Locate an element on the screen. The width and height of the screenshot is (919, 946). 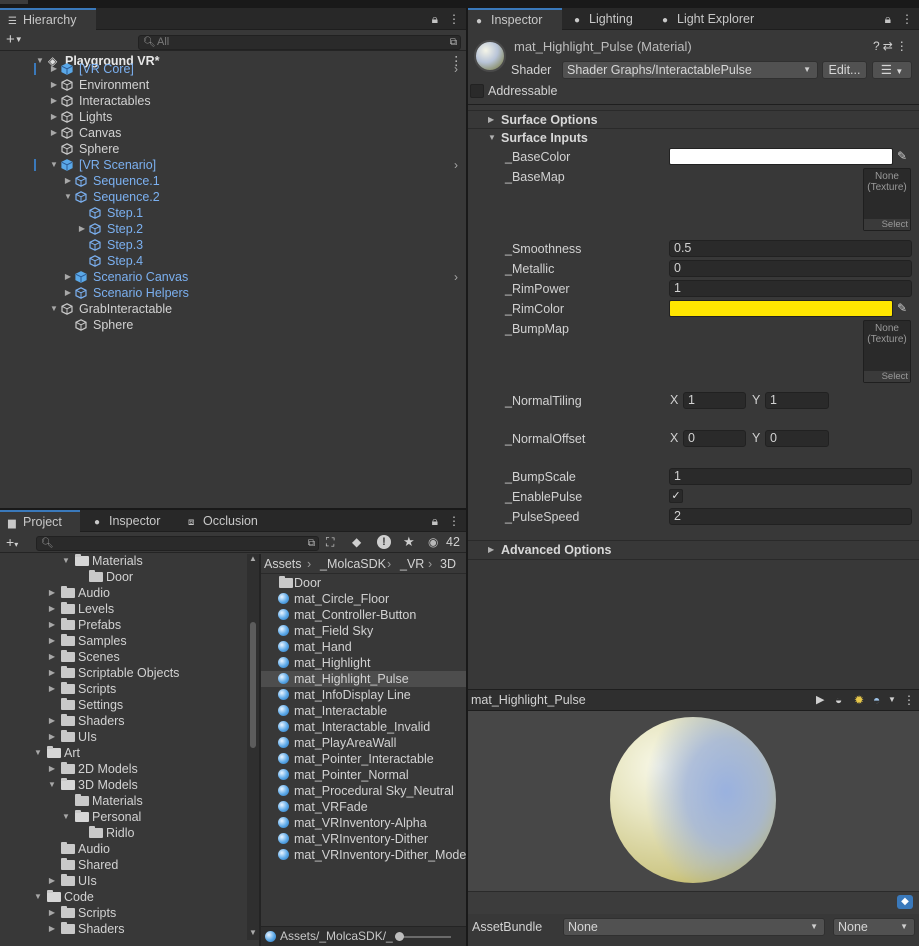
hierarchy-item: ▶ Canvas is located at coordinates (233, 133).